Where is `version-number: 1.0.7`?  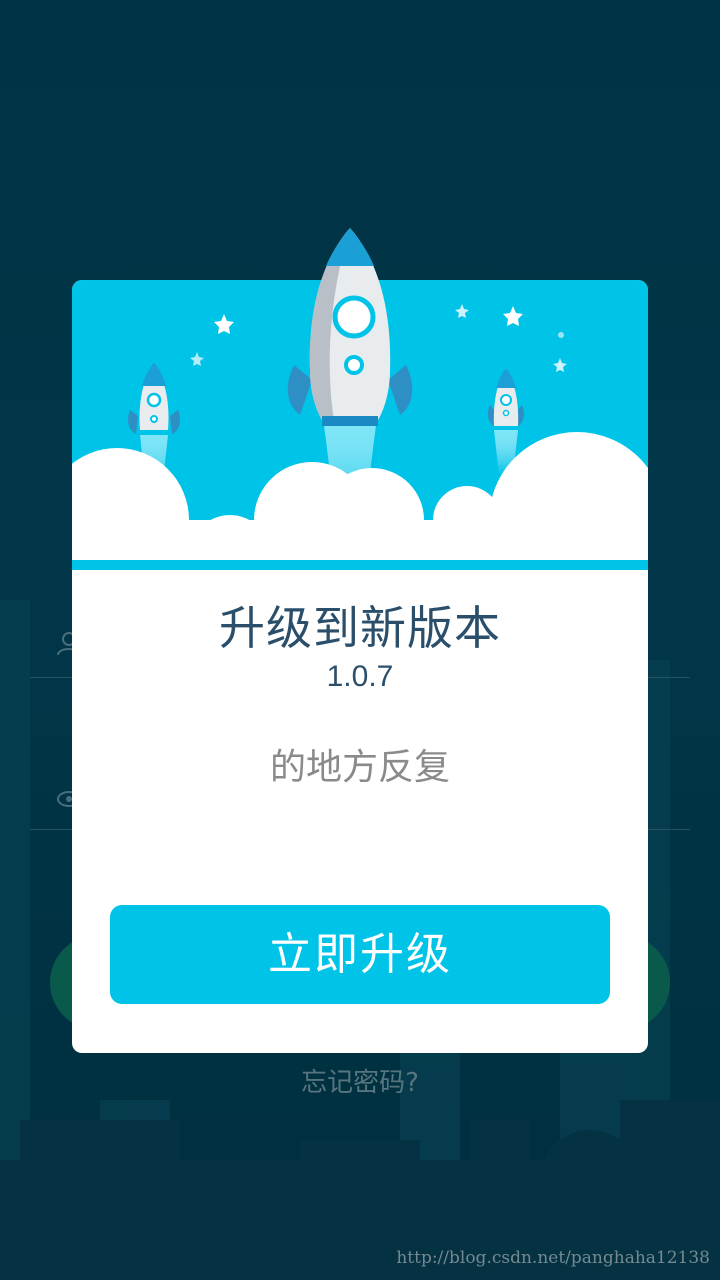
version-number: 1.0.7 is located at coordinates (360, 676).